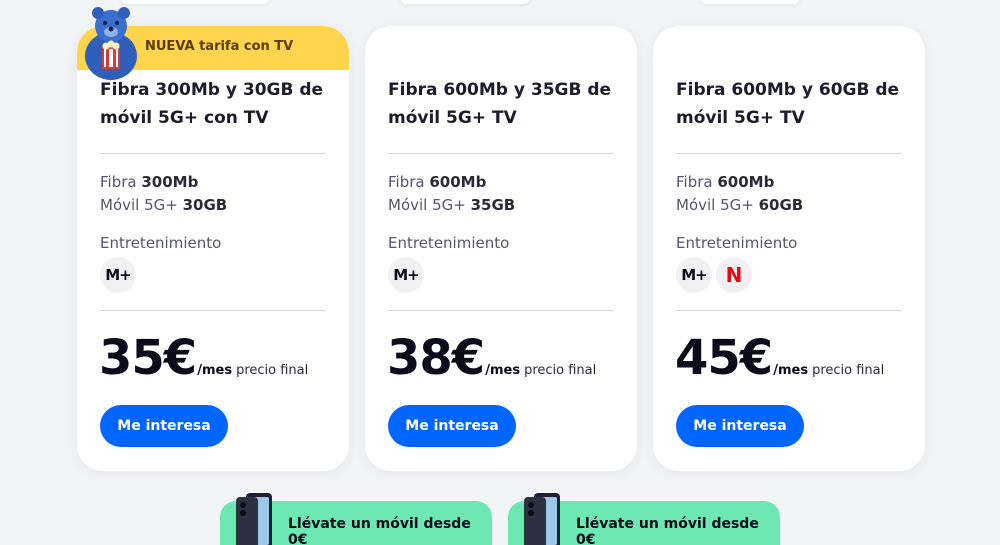  Describe the element at coordinates (111, 43) in the screenshot. I see `bear-with-popcorn-icon` at that location.